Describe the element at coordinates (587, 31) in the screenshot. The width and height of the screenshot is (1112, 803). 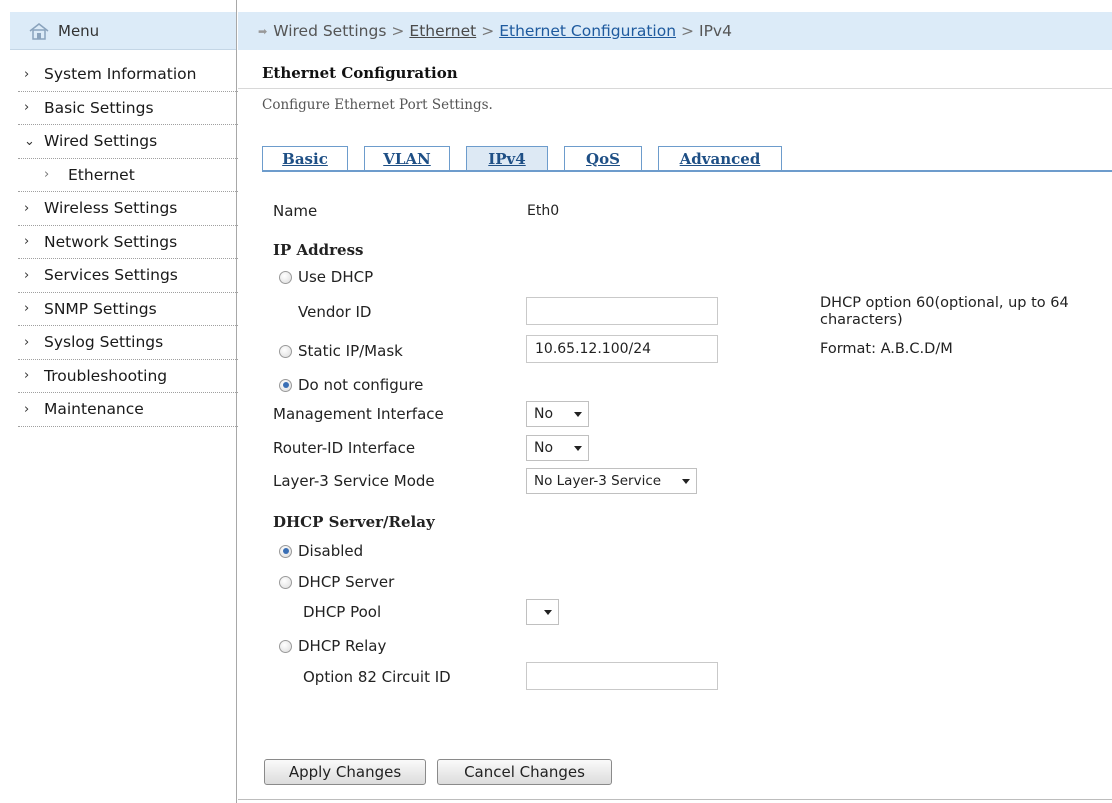
I see `breadcrumb-link-ethernet-configuration: Ethernet Configuration` at that location.